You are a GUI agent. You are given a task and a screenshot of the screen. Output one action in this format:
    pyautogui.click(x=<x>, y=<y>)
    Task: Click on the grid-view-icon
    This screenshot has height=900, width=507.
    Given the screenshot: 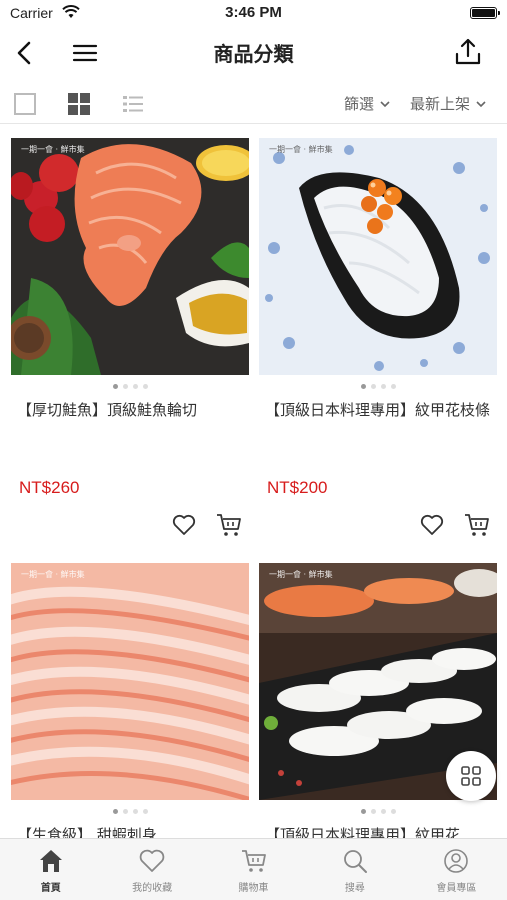 What is the action you would take?
    pyautogui.click(x=79, y=104)
    